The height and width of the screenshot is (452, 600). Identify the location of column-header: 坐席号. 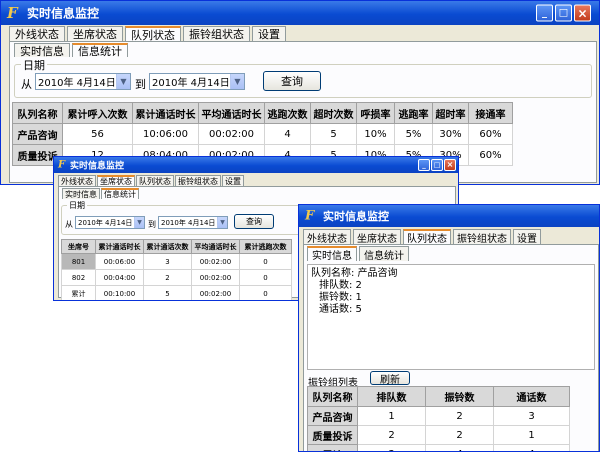
(78, 246).